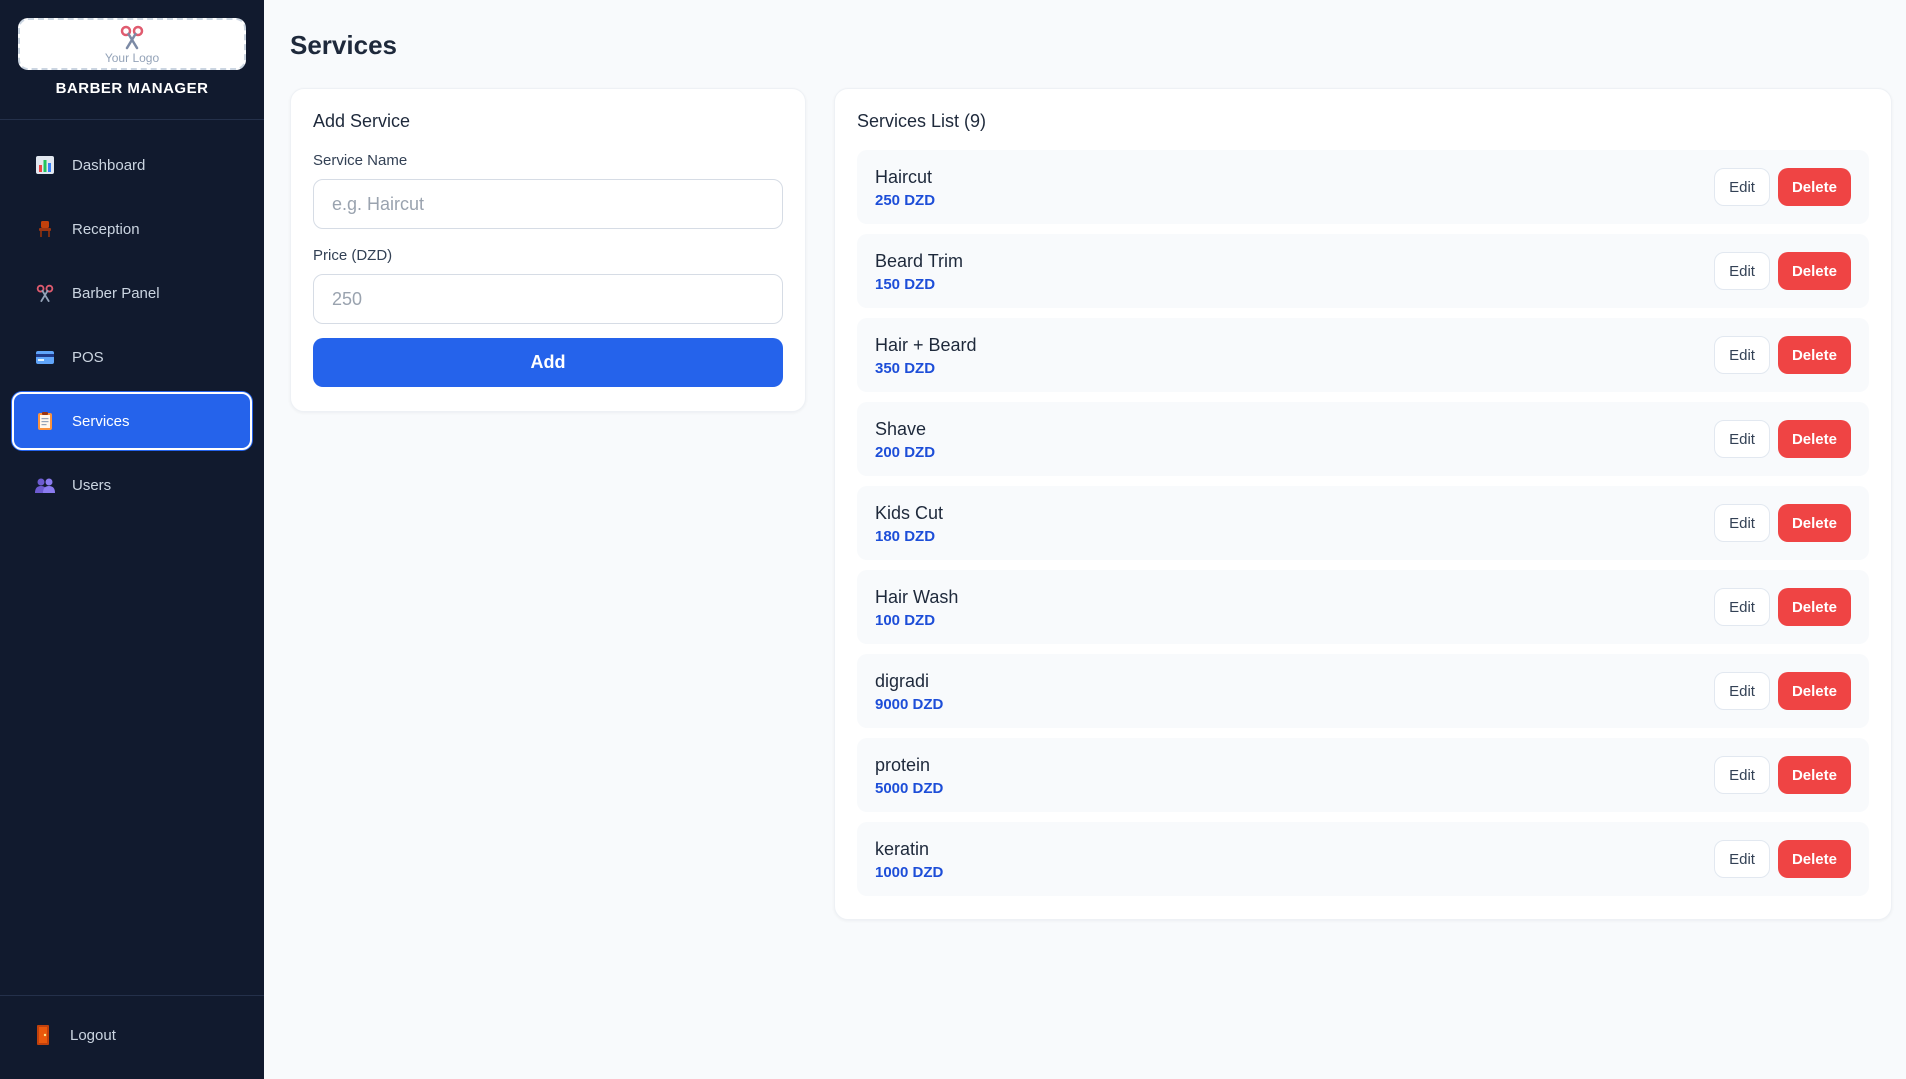 The width and height of the screenshot is (1906, 1079). I want to click on sidebar-item-label: Barber Panel, so click(116, 293).